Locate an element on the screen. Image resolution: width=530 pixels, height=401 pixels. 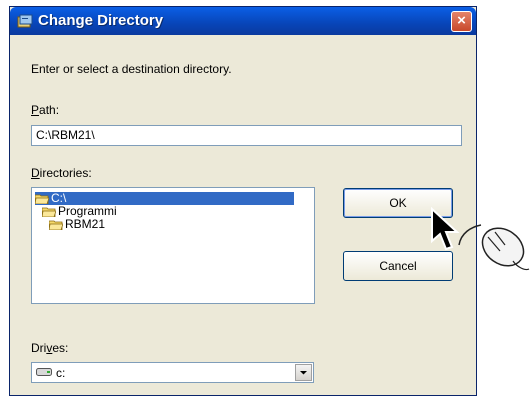
title-bar: Change Directory × is located at coordinates (243, 21).